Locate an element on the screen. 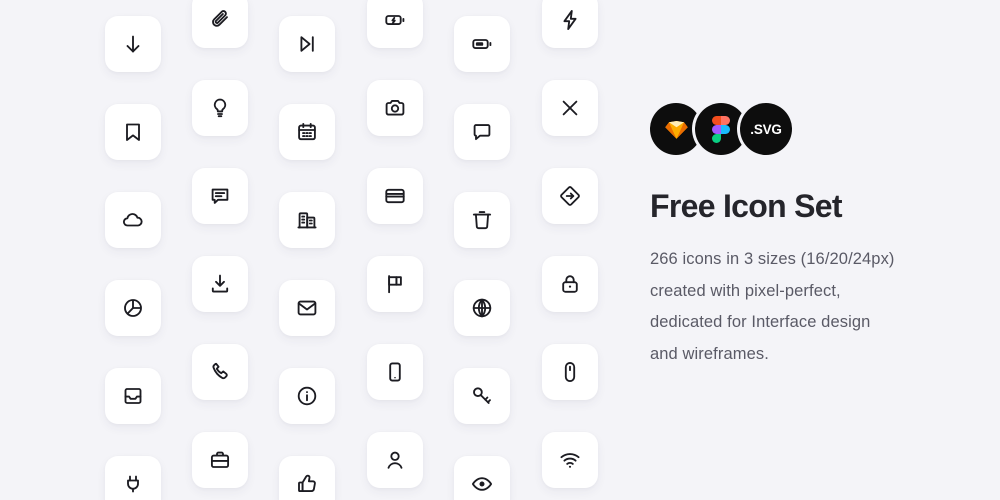  icon-card-buildings is located at coordinates (307, 220).